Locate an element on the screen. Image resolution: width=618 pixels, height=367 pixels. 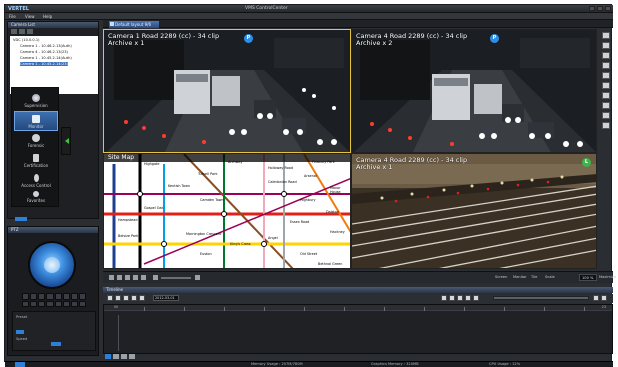
refresh-icon is located at coordinates (22, 31).